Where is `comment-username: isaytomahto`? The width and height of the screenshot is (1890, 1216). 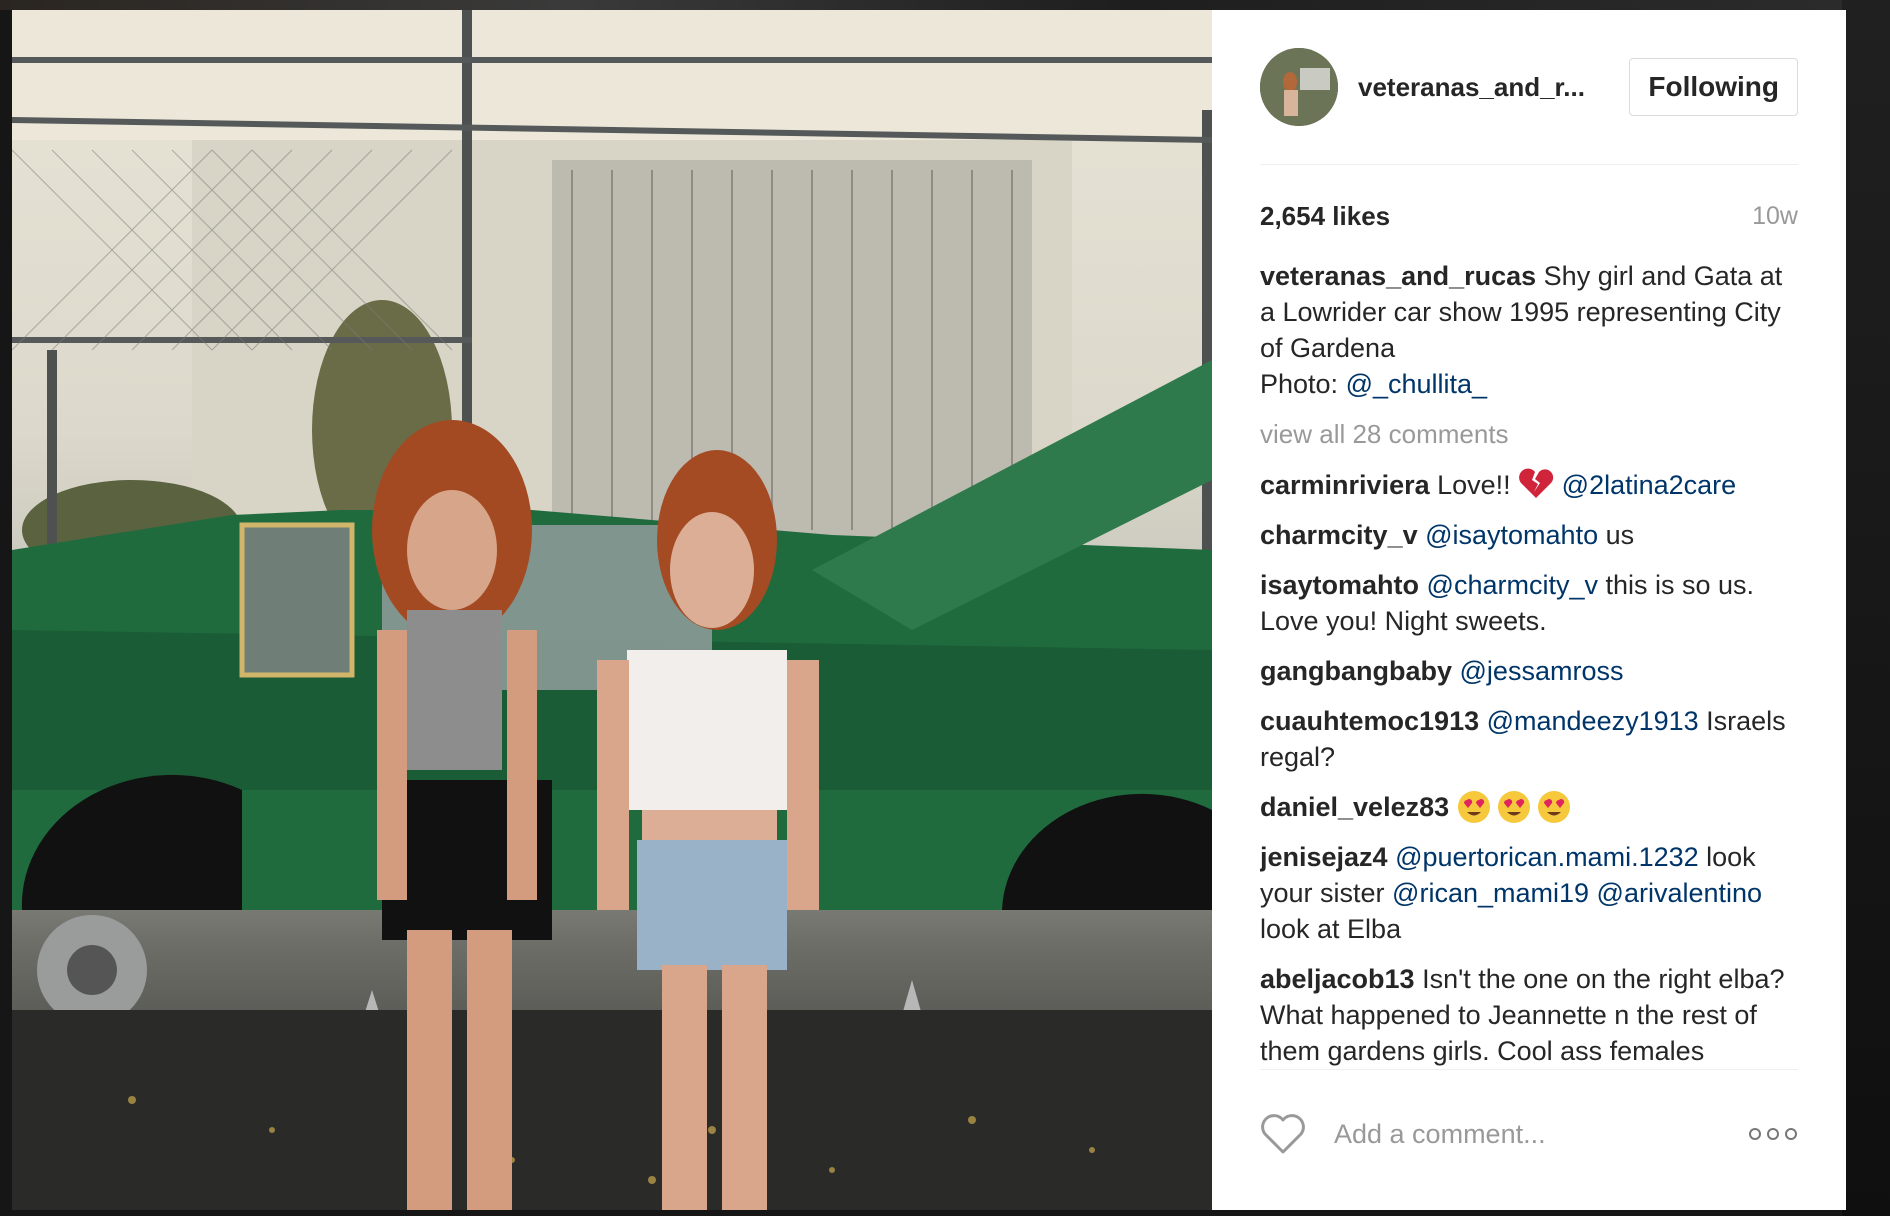 comment-username: isaytomahto is located at coordinates (1339, 585).